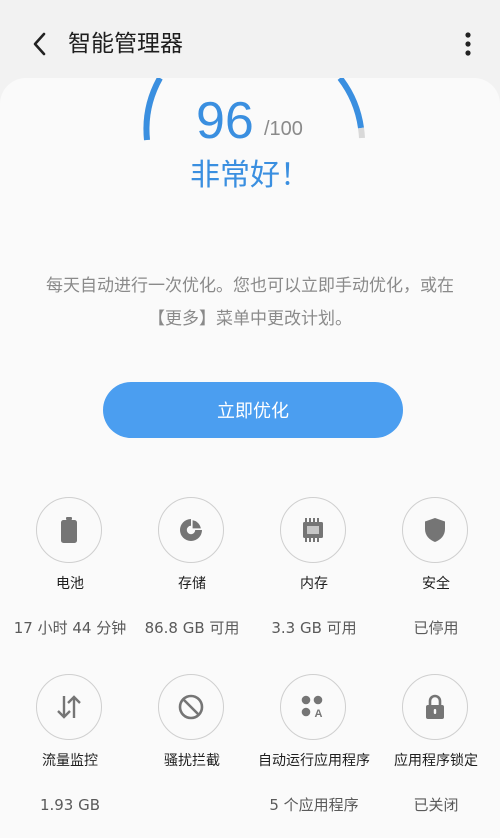 Image resolution: width=500 pixels, height=838 pixels. Describe the element at coordinates (192, 628) in the screenshot. I see `tile-value: 86.8 GB 可用` at that location.